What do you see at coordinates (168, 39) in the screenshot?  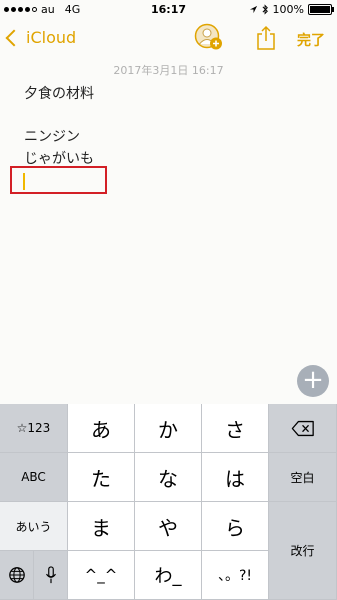 I see `nav-bar: iCloud 完了` at bounding box center [168, 39].